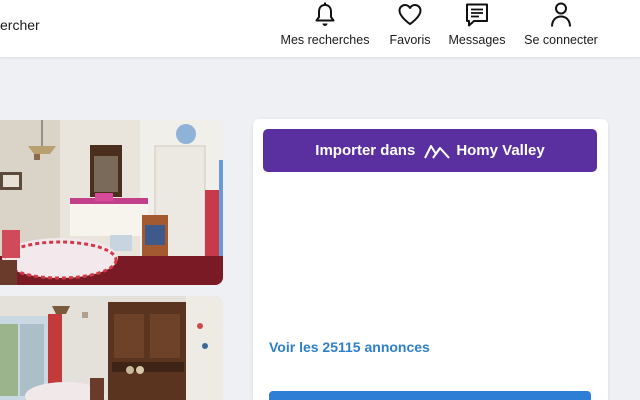  Describe the element at coordinates (437, 151) in the screenshot. I see `homy-valley-logo-icon` at that location.